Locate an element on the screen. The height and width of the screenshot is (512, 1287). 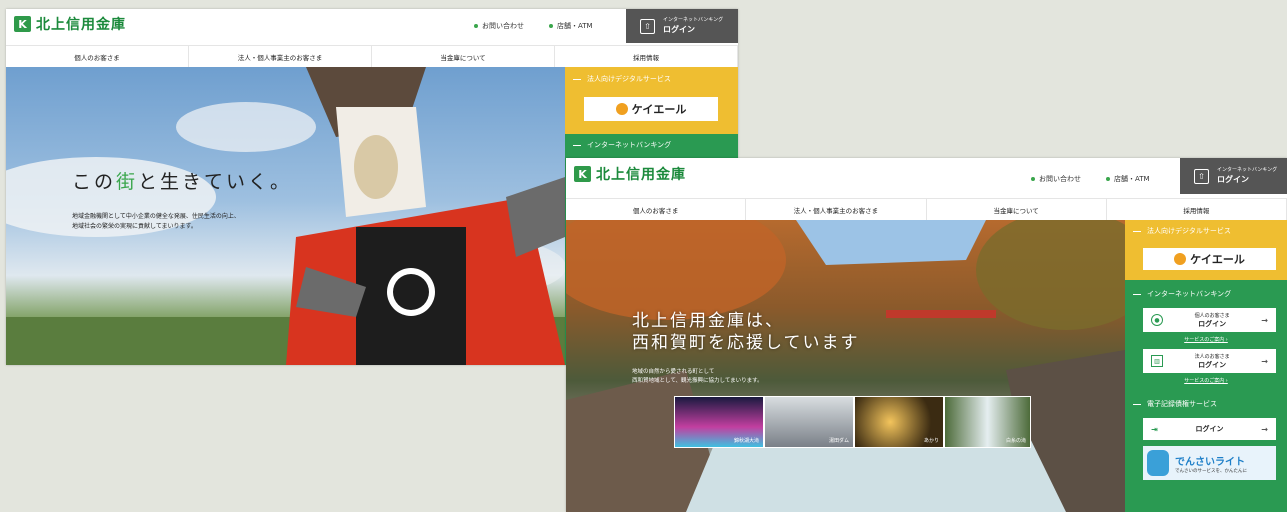
denshi-login-label: ログイン is located at coordinates (1209, 429).